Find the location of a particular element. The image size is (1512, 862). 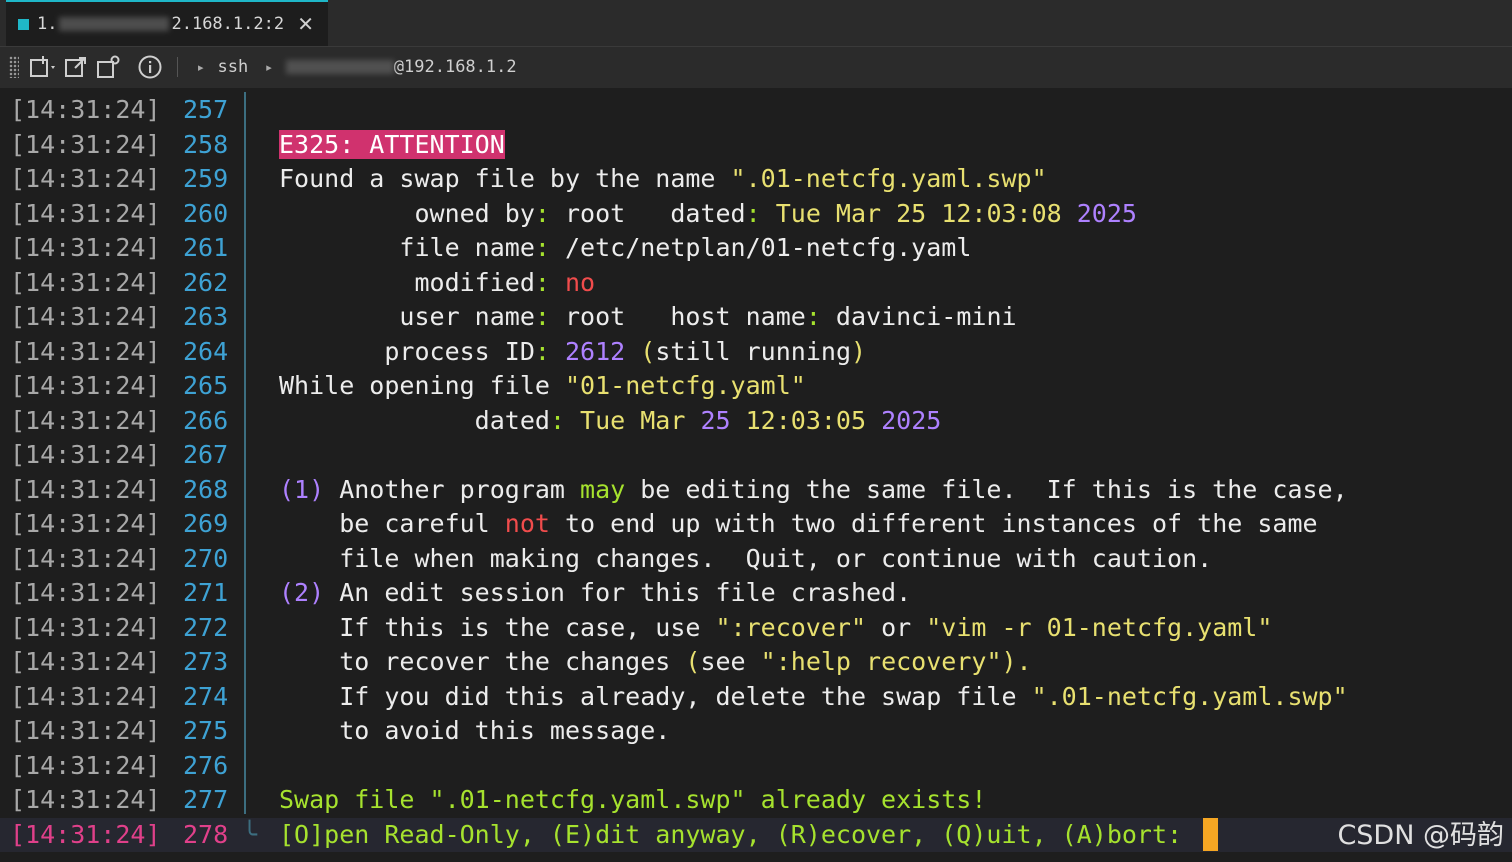

breadcrumb-host: @192.168.1.2 is located at coordinates (401, 67).